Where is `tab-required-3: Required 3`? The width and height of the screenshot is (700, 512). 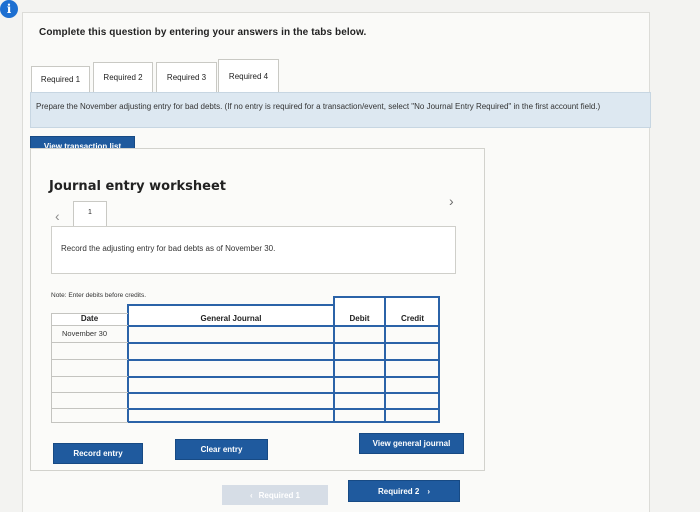
tab-required-3: Required 3 is located at coordinates (186, 77).